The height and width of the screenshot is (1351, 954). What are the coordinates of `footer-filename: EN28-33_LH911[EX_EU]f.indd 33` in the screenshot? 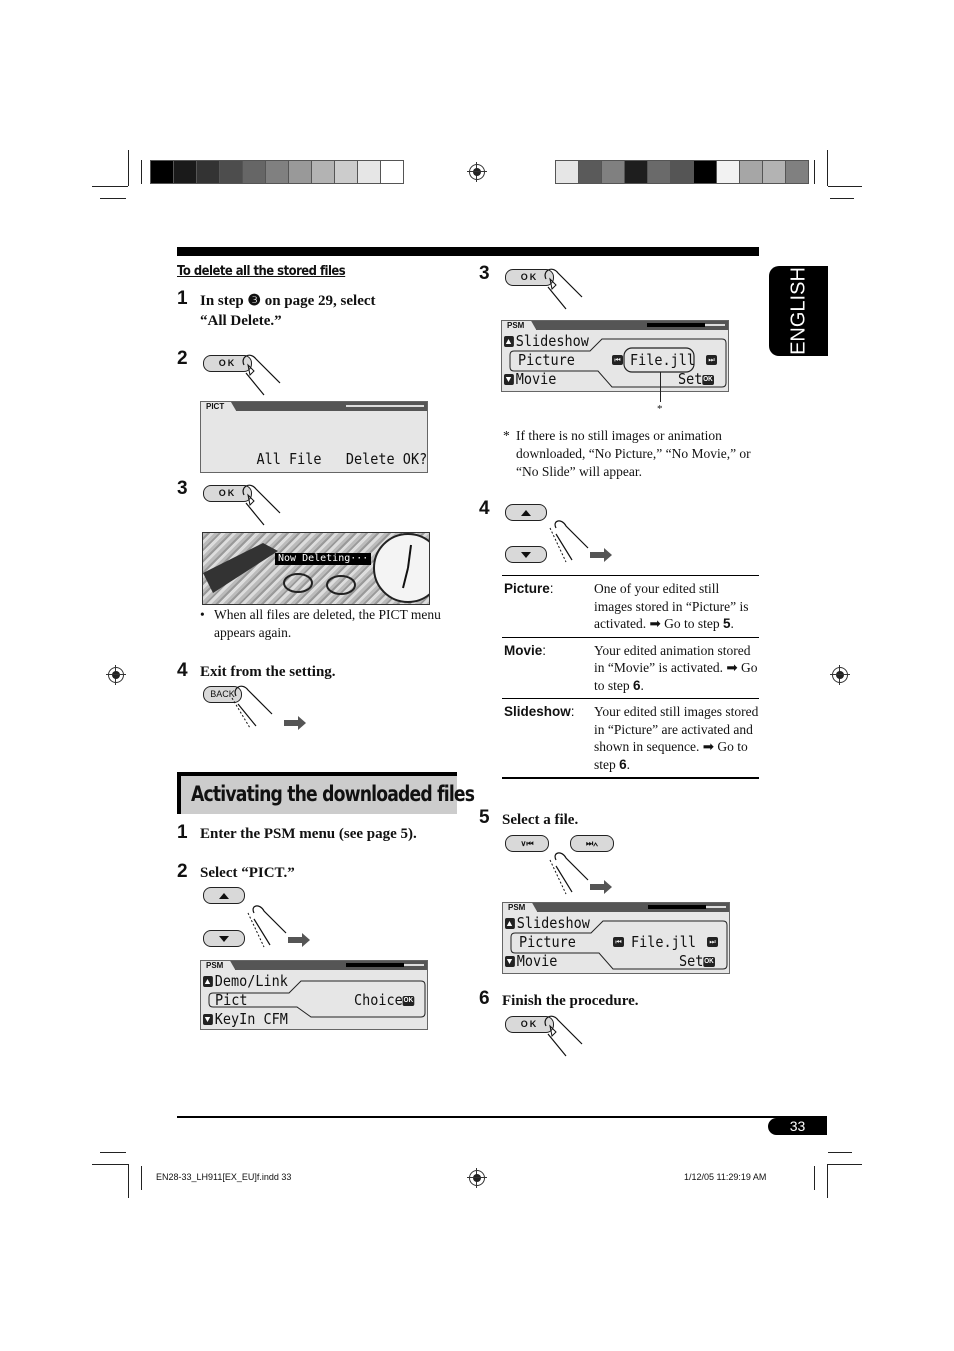 It's located at (224, 1177).